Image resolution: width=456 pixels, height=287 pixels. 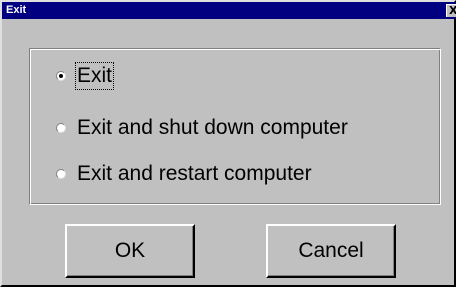 What do you see at coordinates (229, 10) in the screenshot?
I see `title-bar: Exit X` at bounding box center [229, 10].